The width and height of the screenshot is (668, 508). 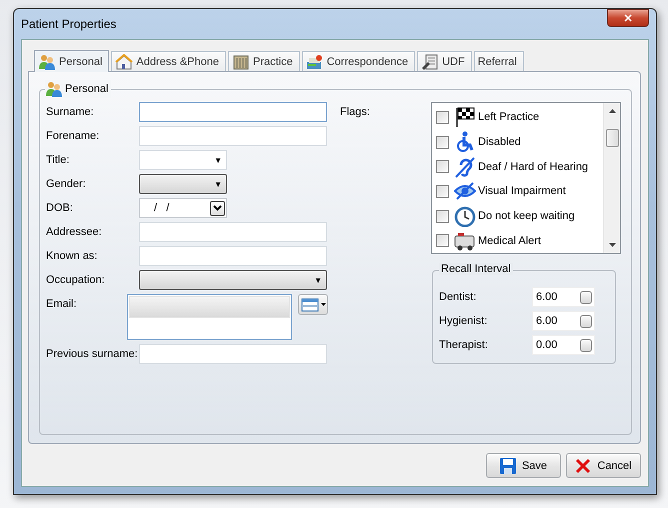 I want to click on chevron-down-icon, so click(x=217, y=208).